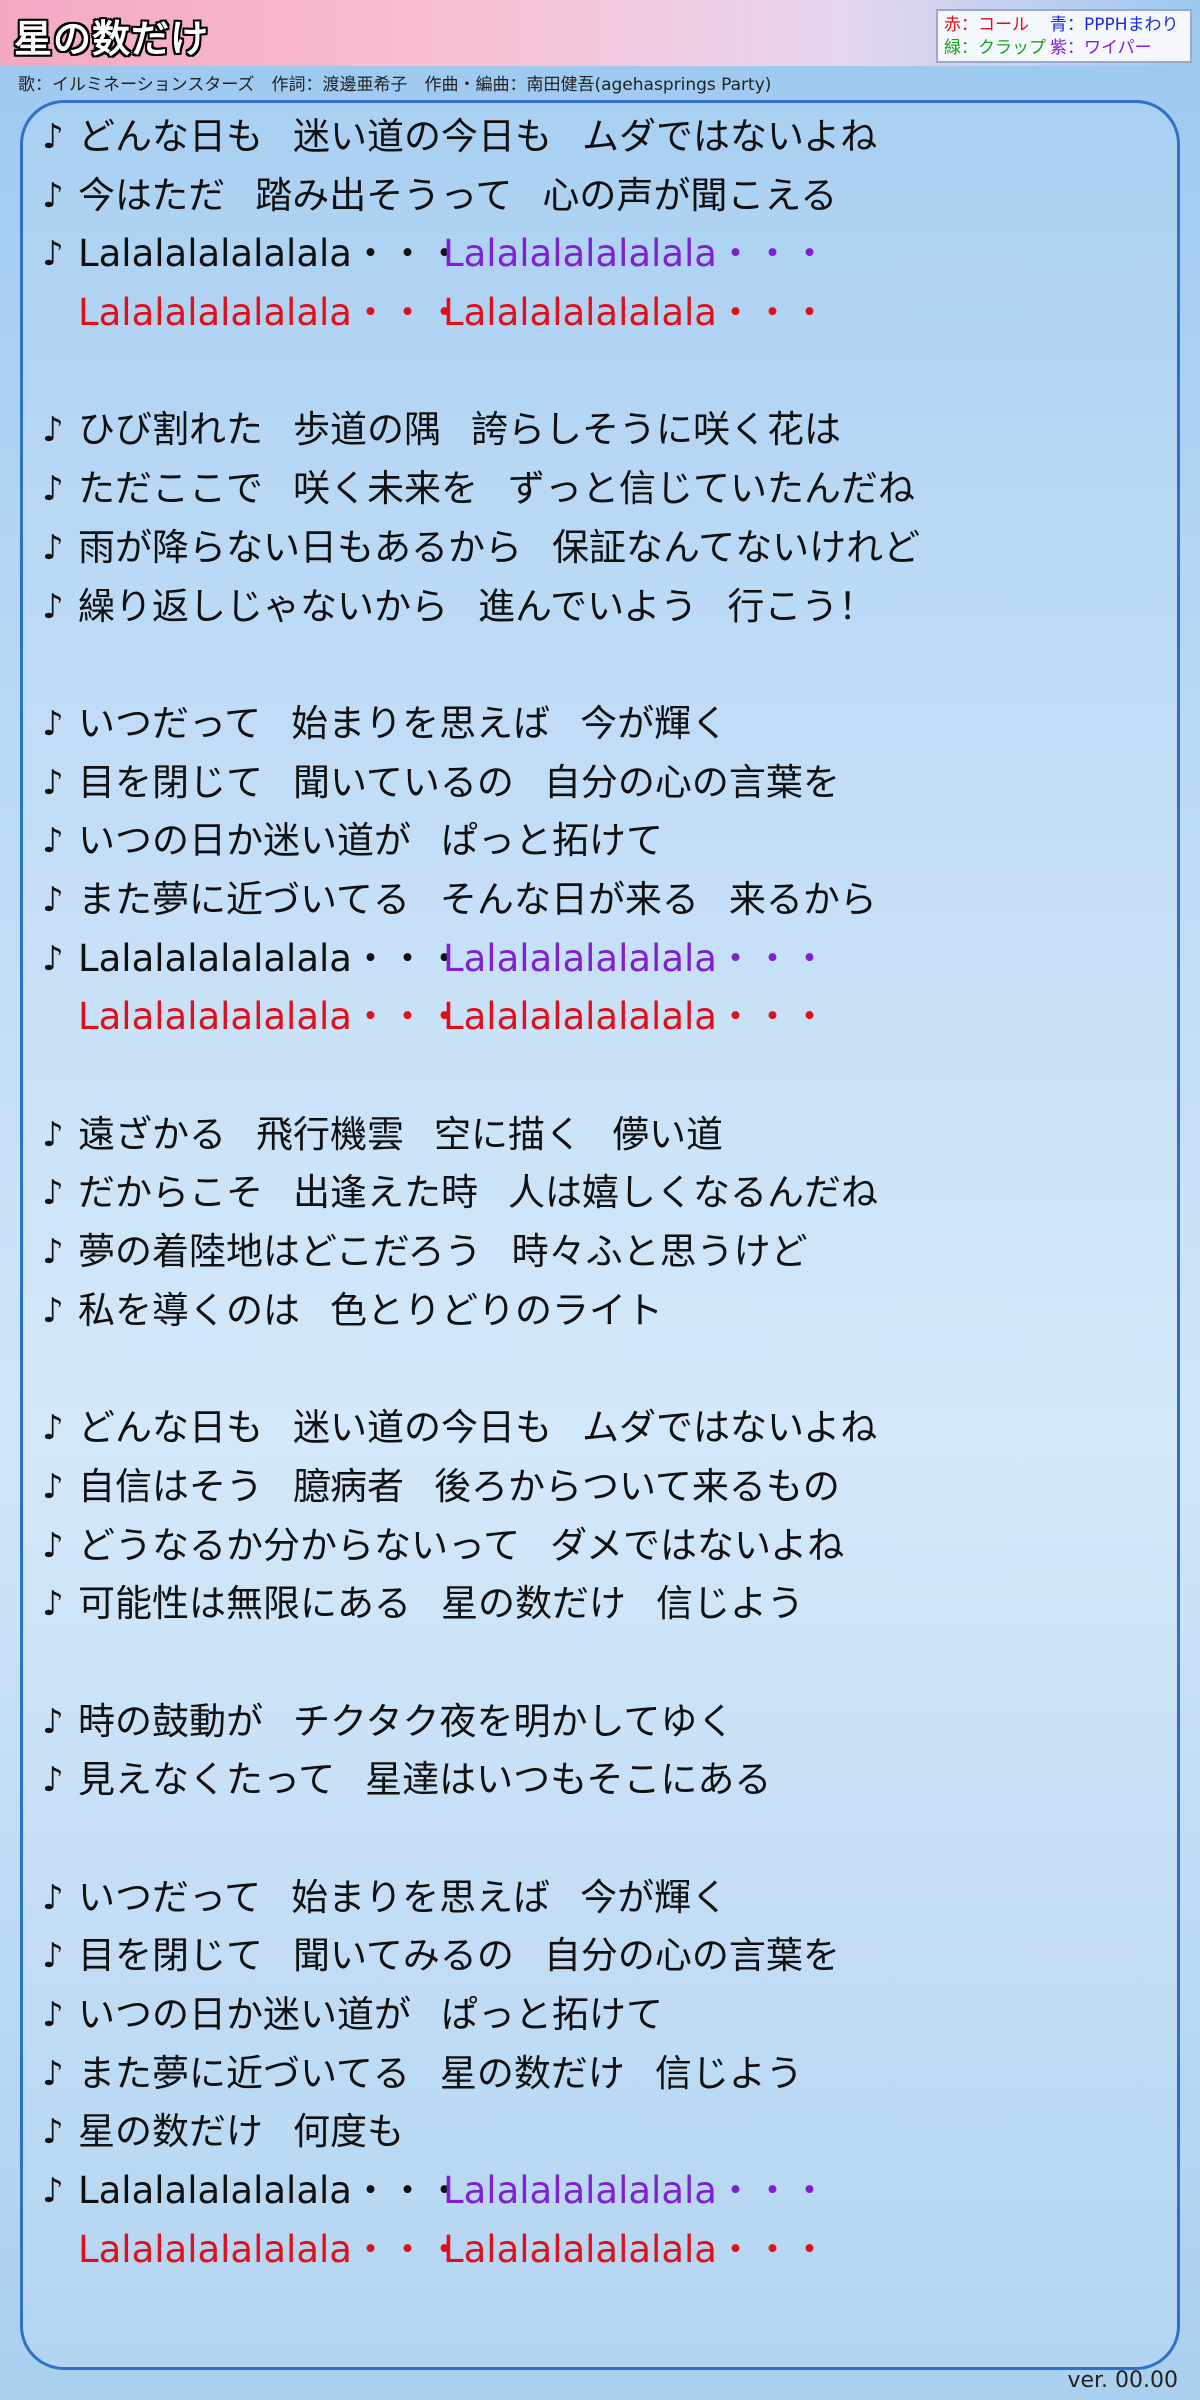  I want to click on lyric-line: ♪ 可能性は無限にある 星の数だけ 信じよう, so click(597, 1604).